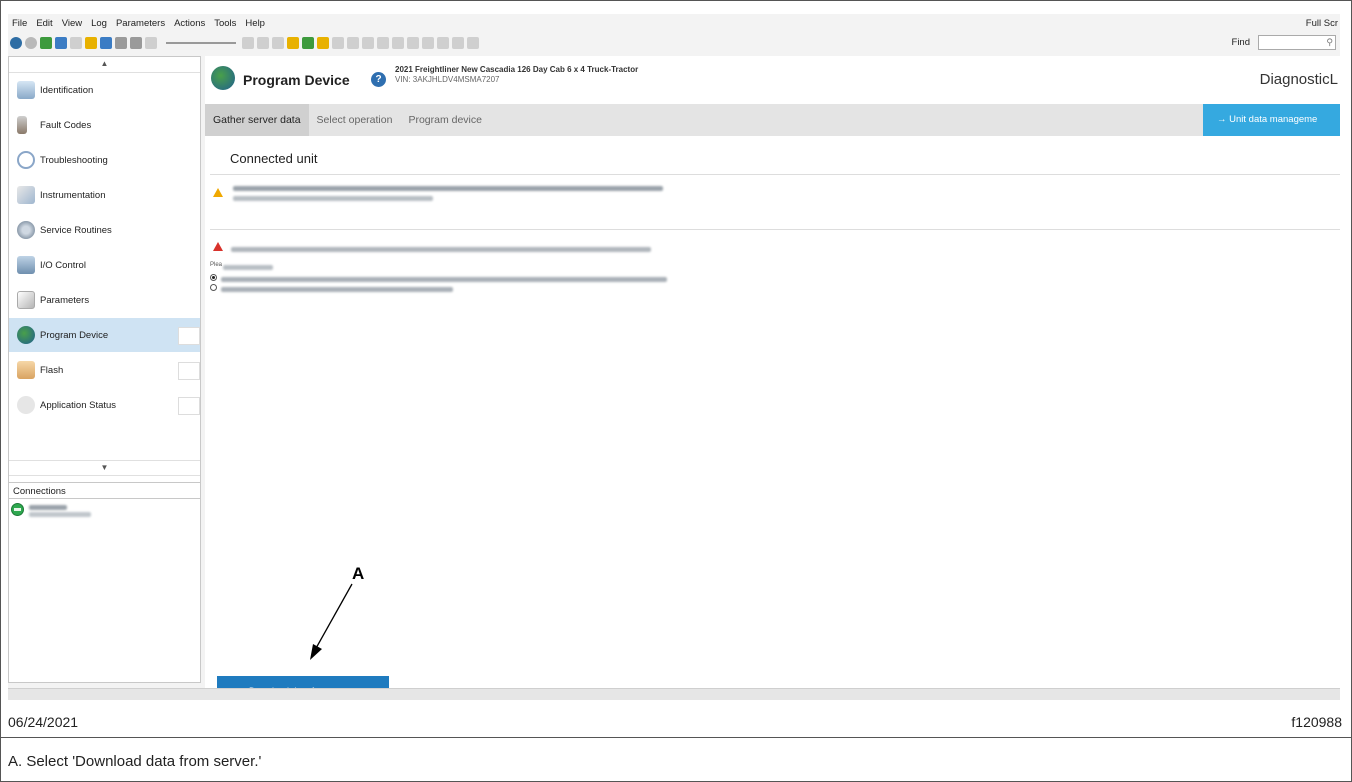 Image resolution: width=1352 pixels, height=782 pixels. Describe the element at coordinates (104, 468) in the screenshot. I see `sidebar-scroll-down-button: ▼` at that location.